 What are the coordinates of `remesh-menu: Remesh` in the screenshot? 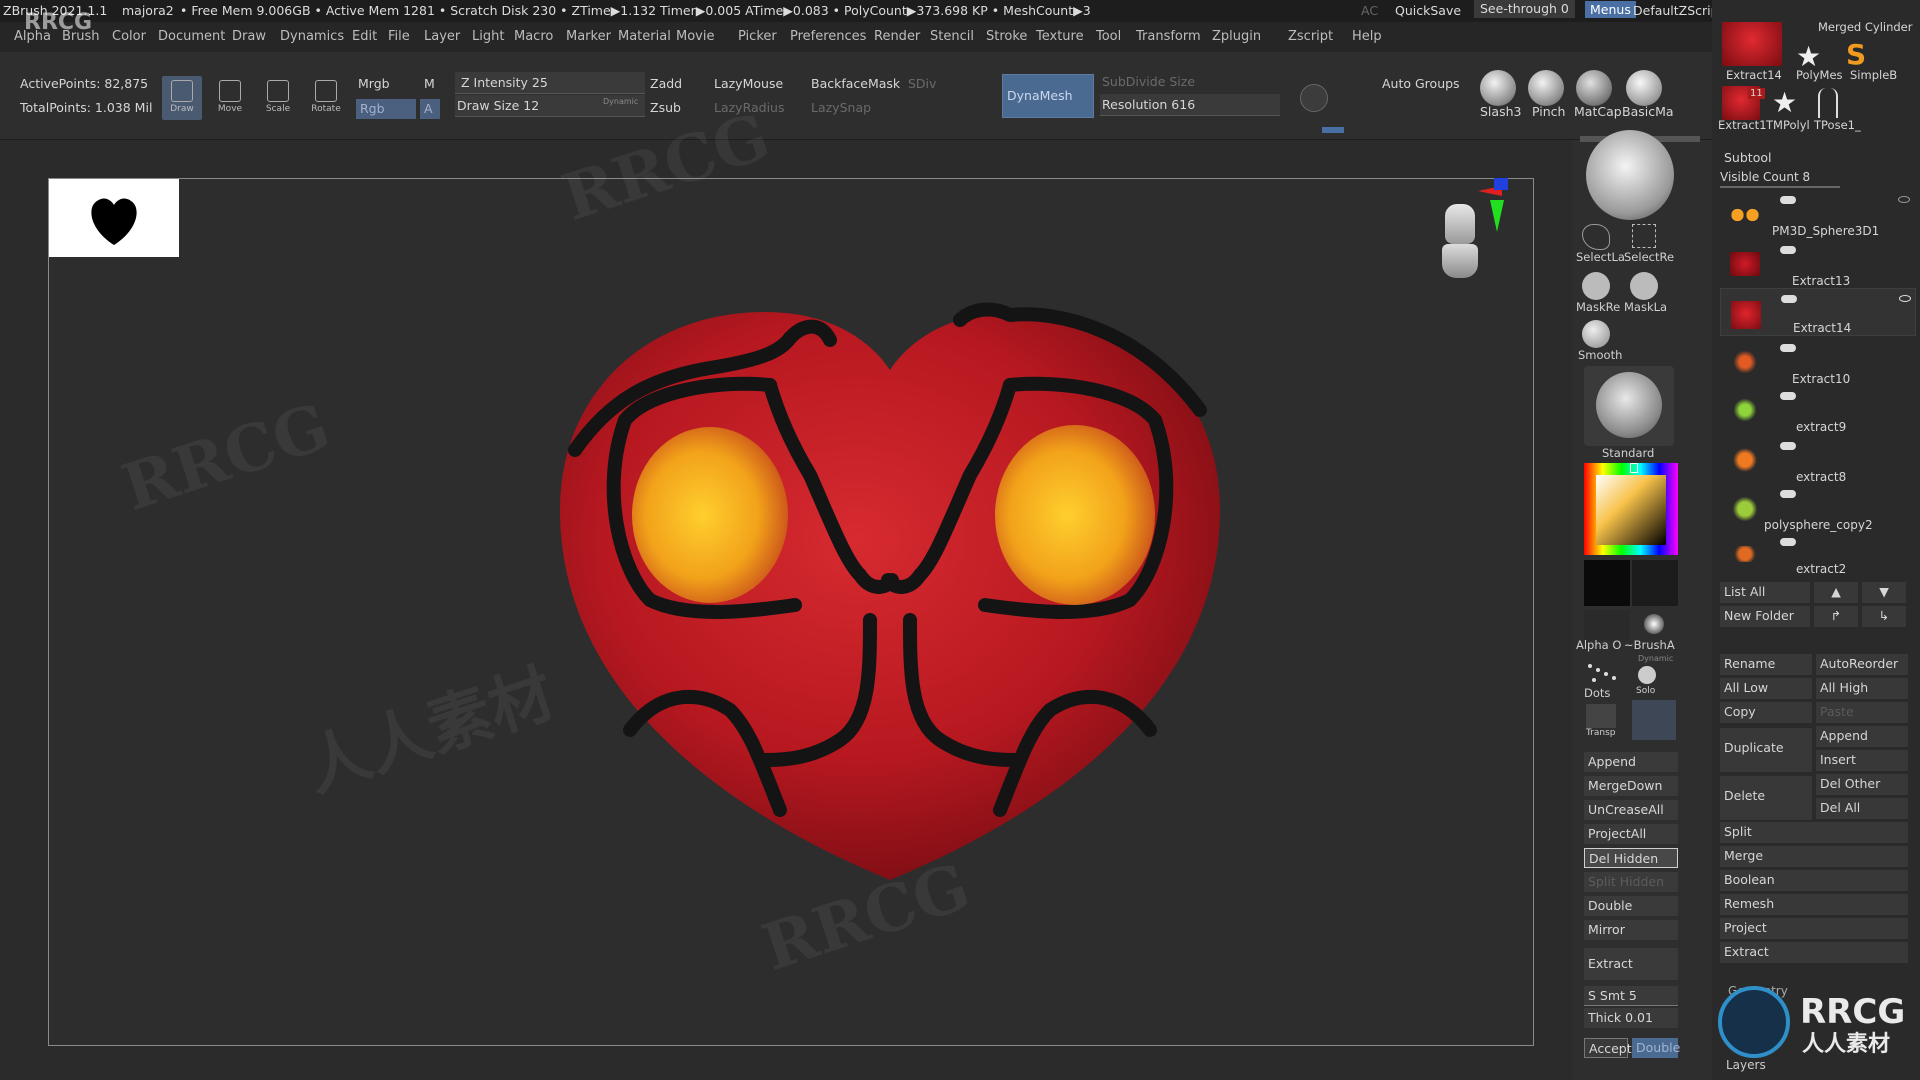 It's located at (1814, 904).